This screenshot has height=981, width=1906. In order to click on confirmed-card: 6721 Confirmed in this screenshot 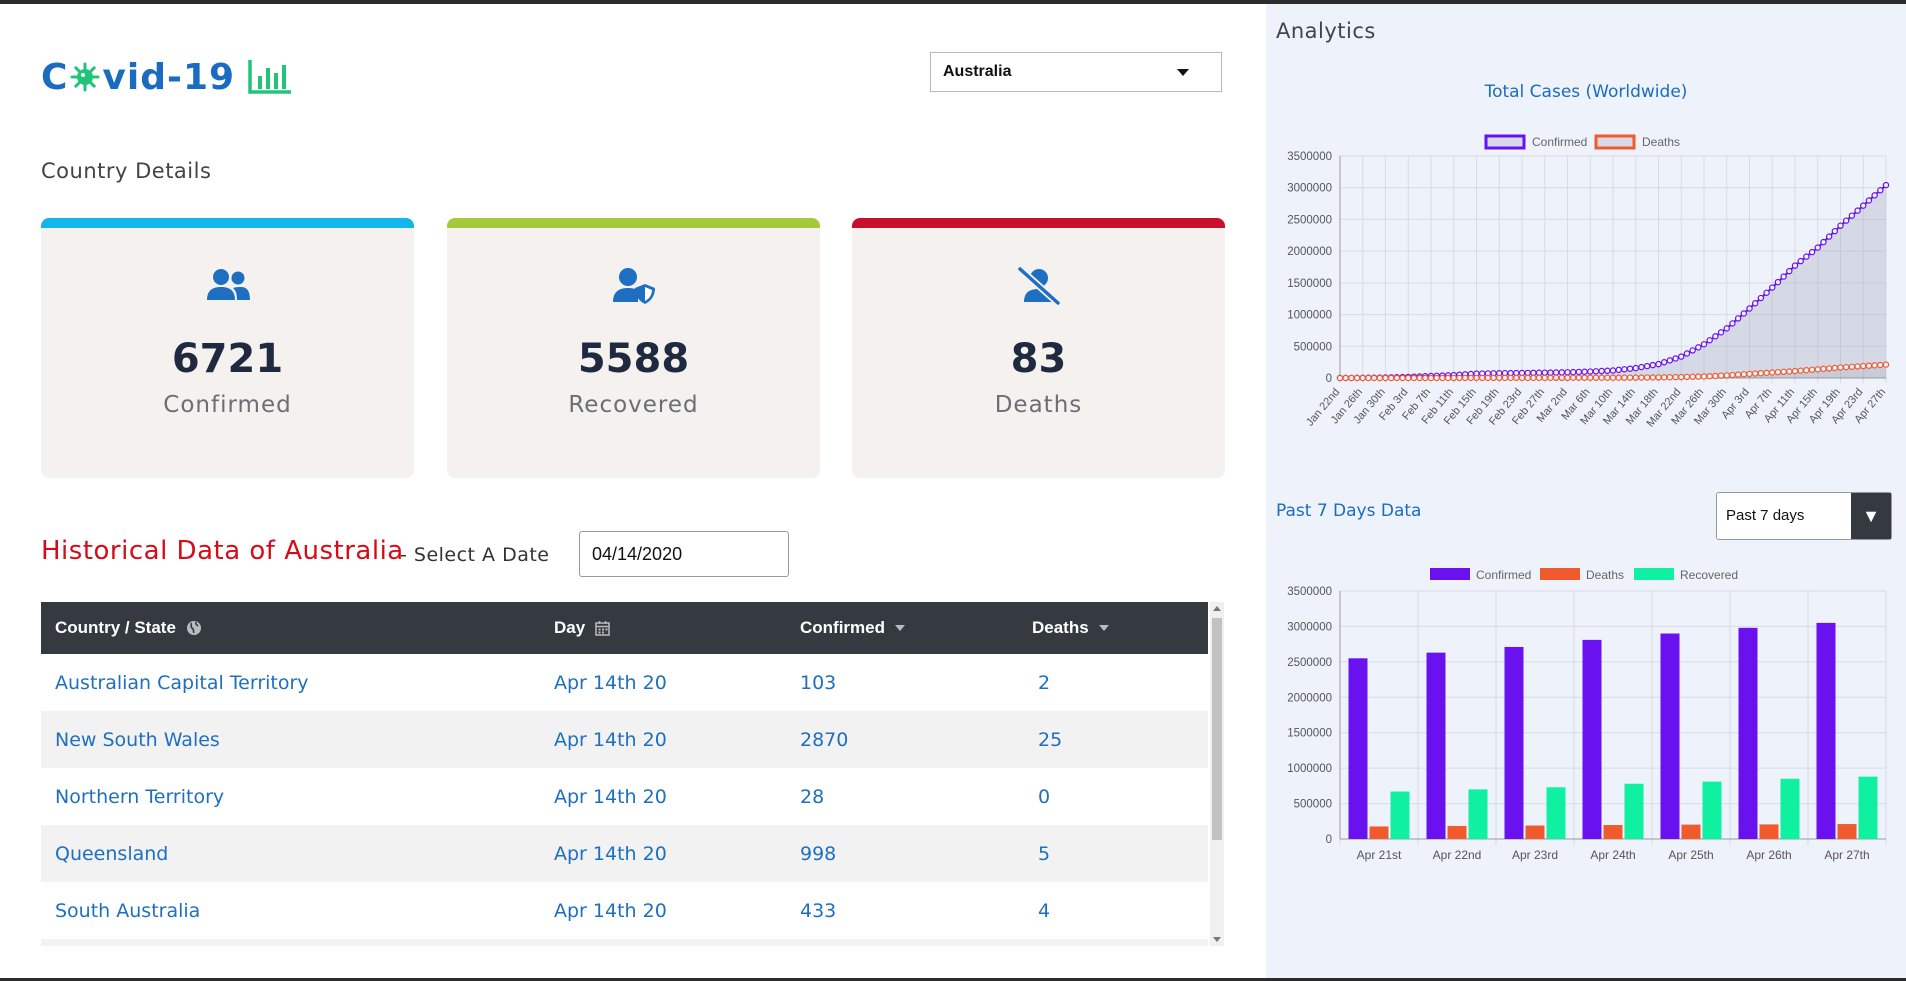, I will do `click(227, 348)`.